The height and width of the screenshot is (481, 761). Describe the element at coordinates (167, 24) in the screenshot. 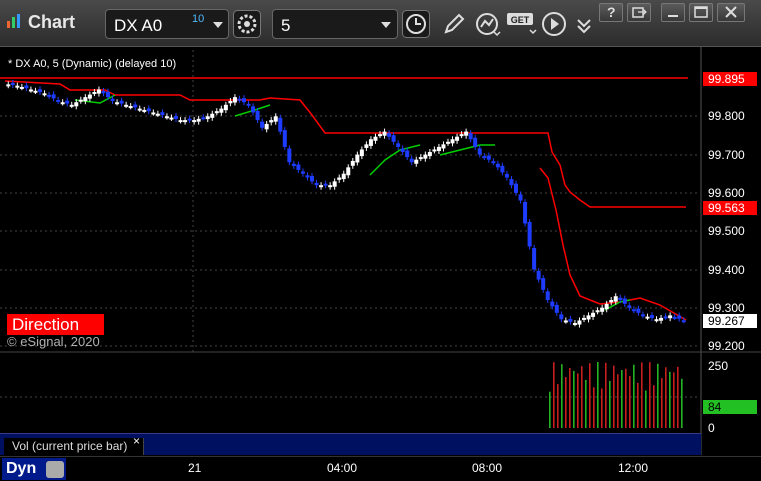

I see `symbol-dropdown: DX A0 10` at that location.